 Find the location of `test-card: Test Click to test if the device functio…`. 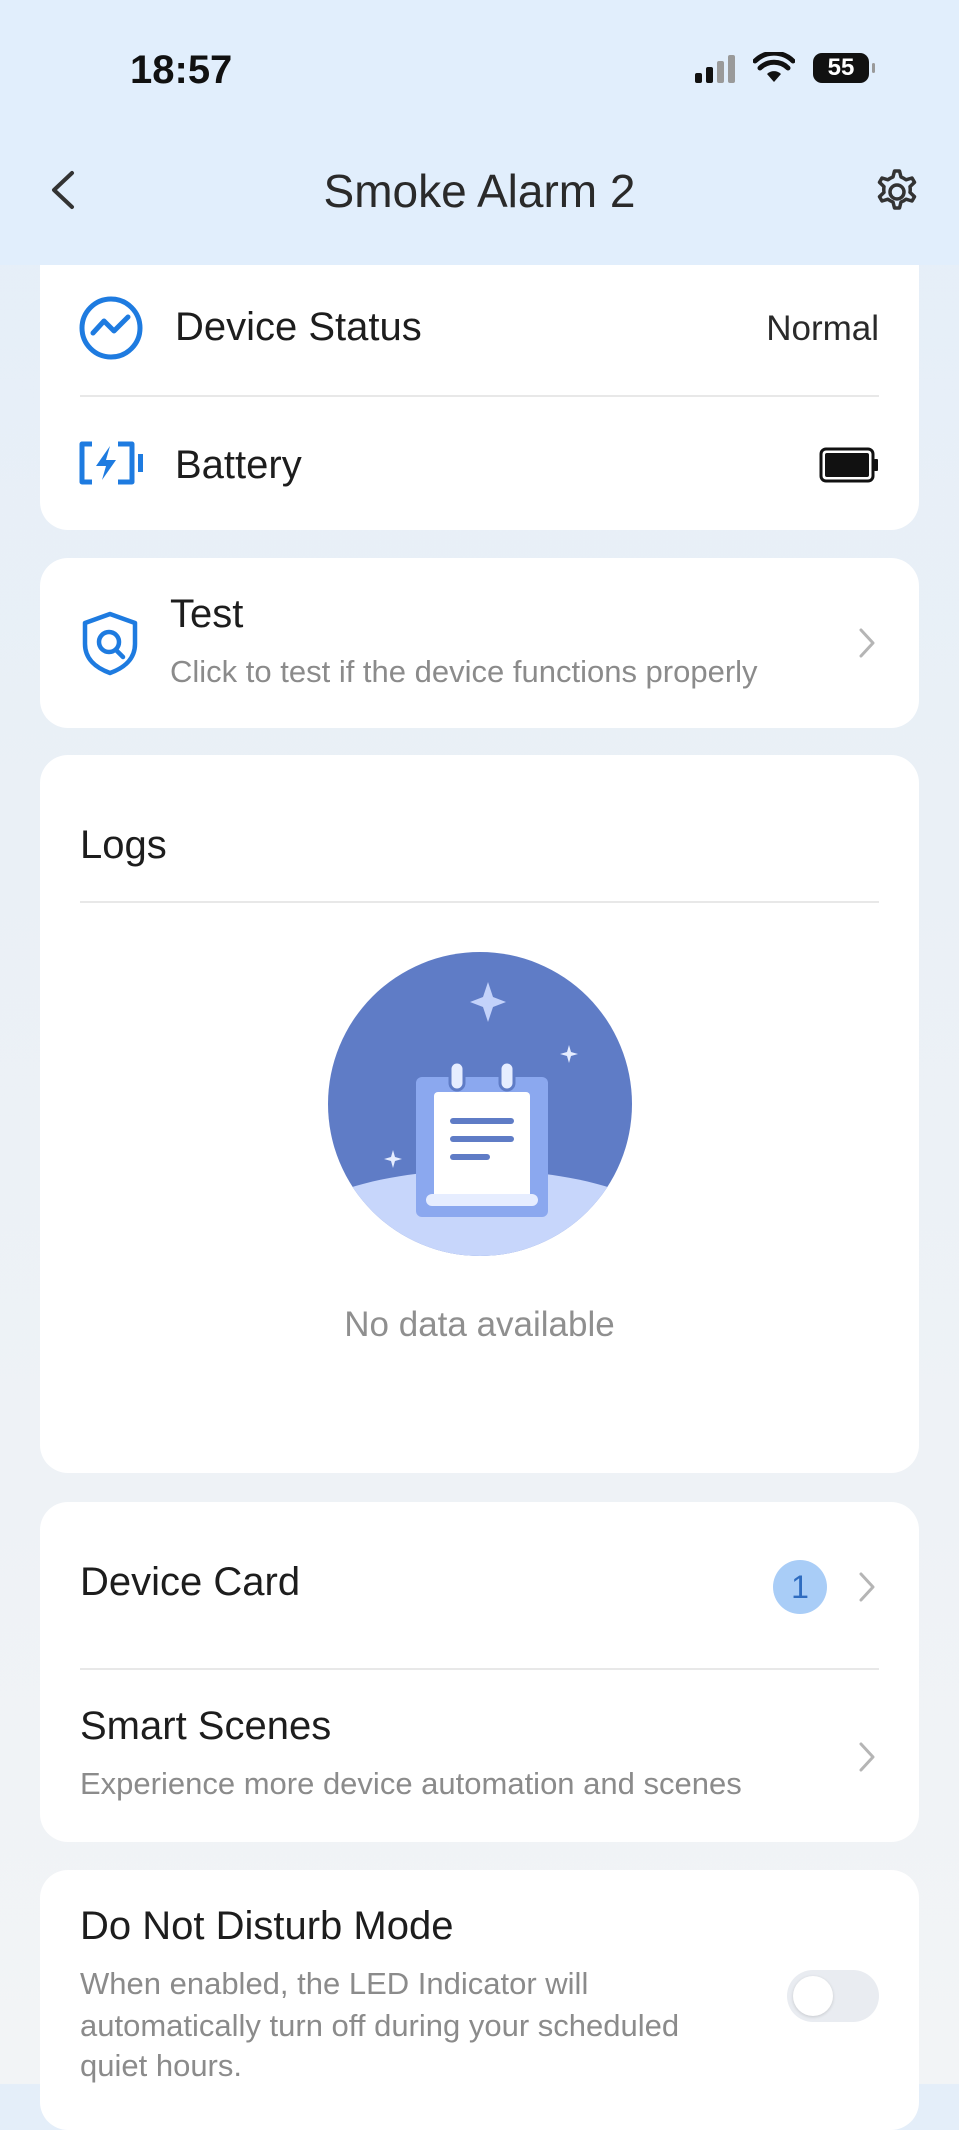

test-card: Test Click to test if the device functio… is located at coordinates (479, 643).